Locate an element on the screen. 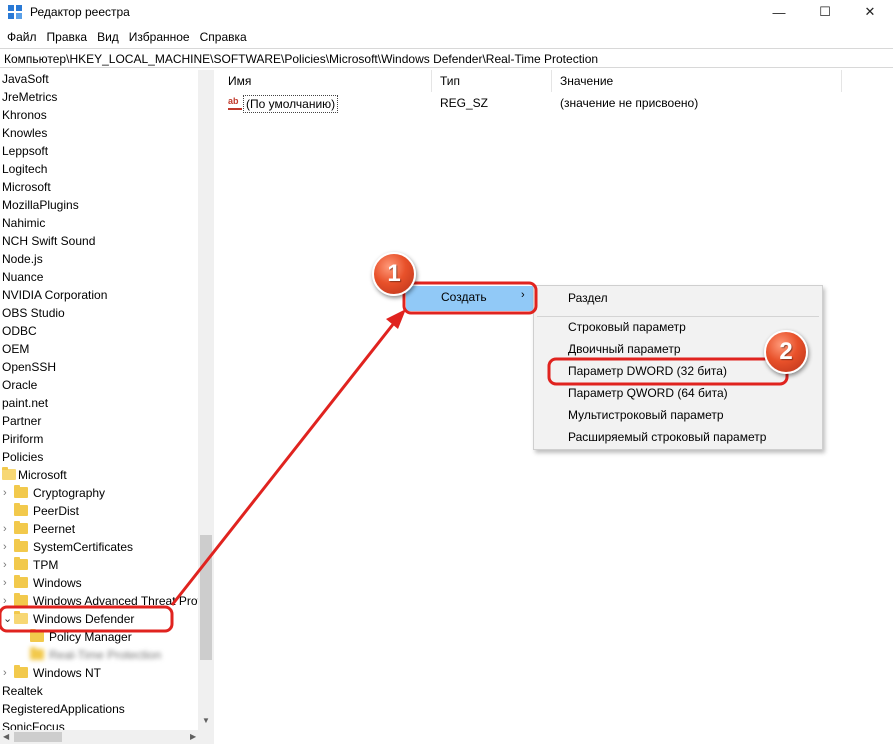 This screenshot has width=893, height=744. menu-help: Справка is located at coordinates (223, 37).